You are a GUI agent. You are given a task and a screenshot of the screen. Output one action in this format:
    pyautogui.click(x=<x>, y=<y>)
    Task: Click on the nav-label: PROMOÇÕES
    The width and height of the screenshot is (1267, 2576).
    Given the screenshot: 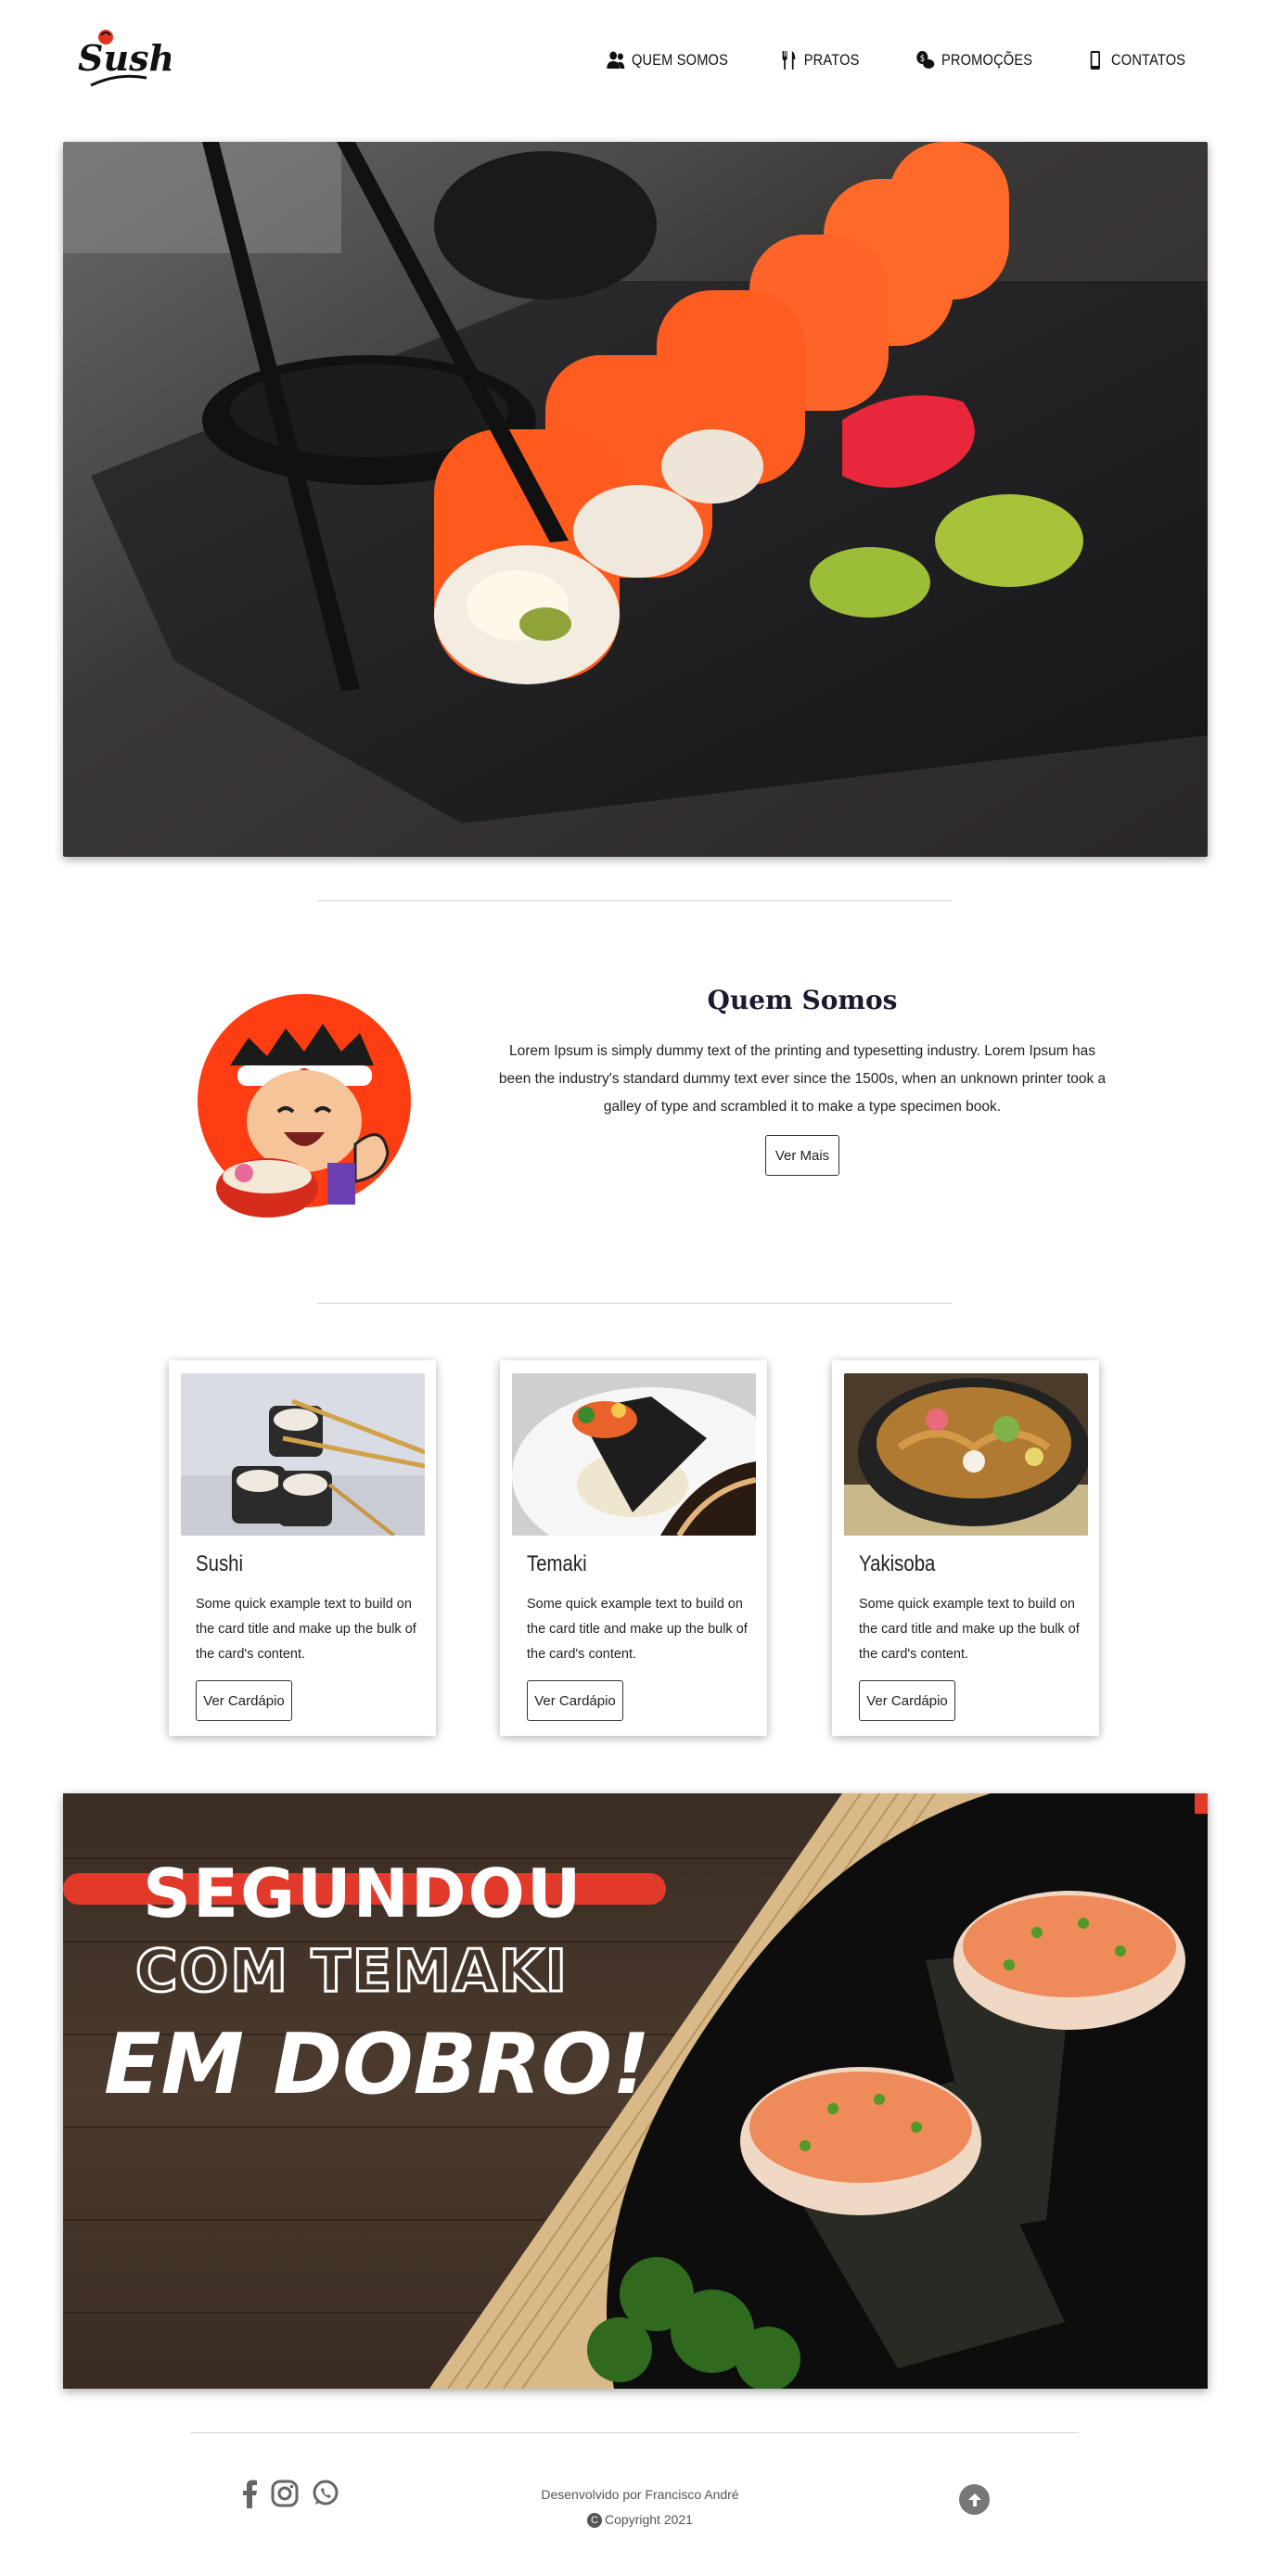 What is the action you would take?
    pyautogui.click(x=986, y=60)
    